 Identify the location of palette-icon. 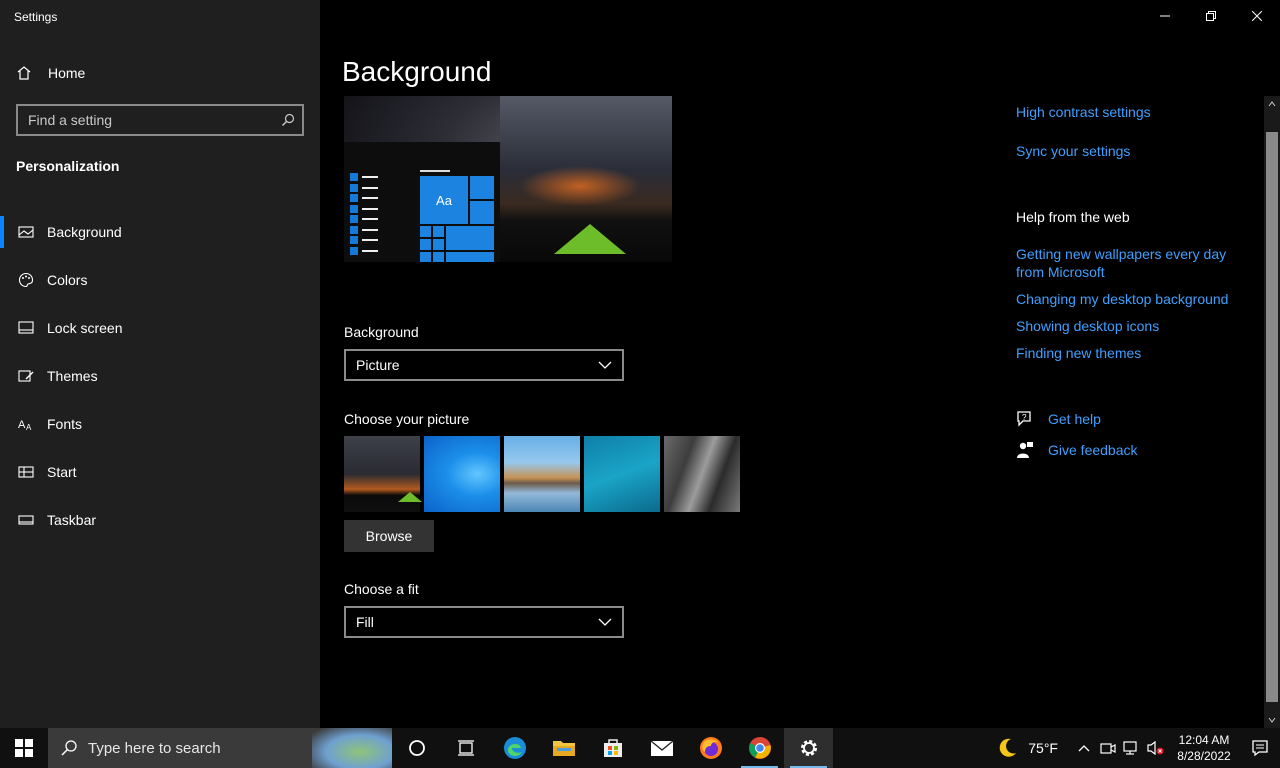
(26, 280).